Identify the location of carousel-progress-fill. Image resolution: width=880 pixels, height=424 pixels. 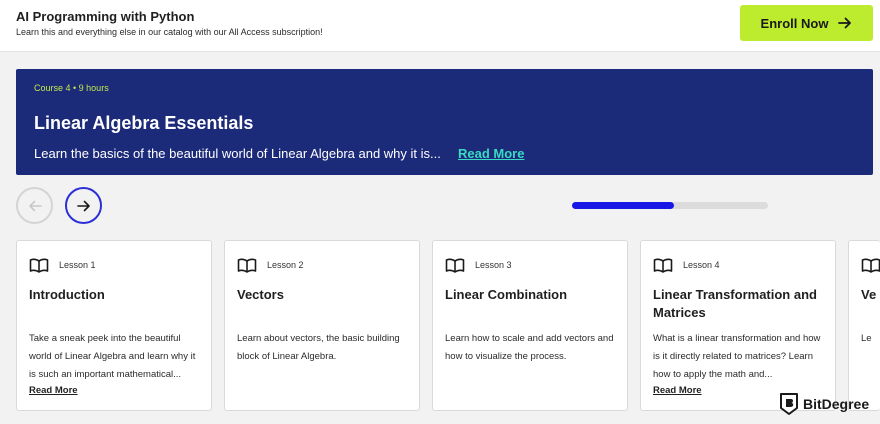
(623, 205).